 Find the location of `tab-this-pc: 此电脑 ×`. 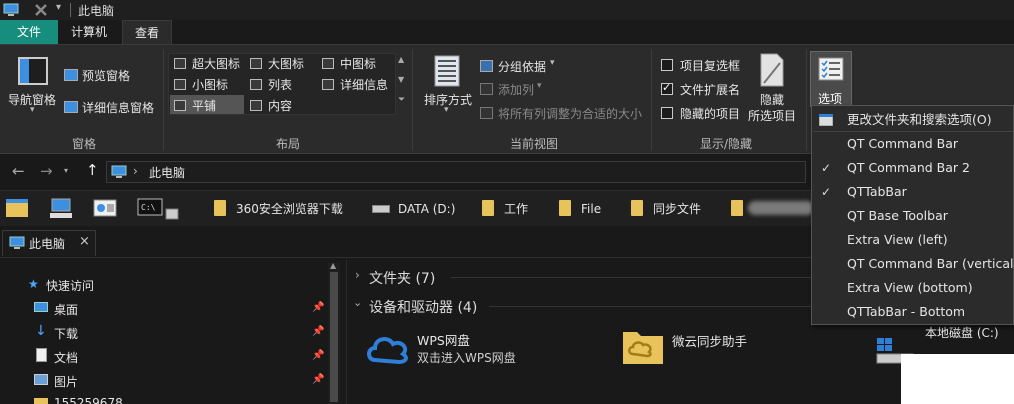

tab-this-pc: 此电脑 × is located at coordinates (49, 243).